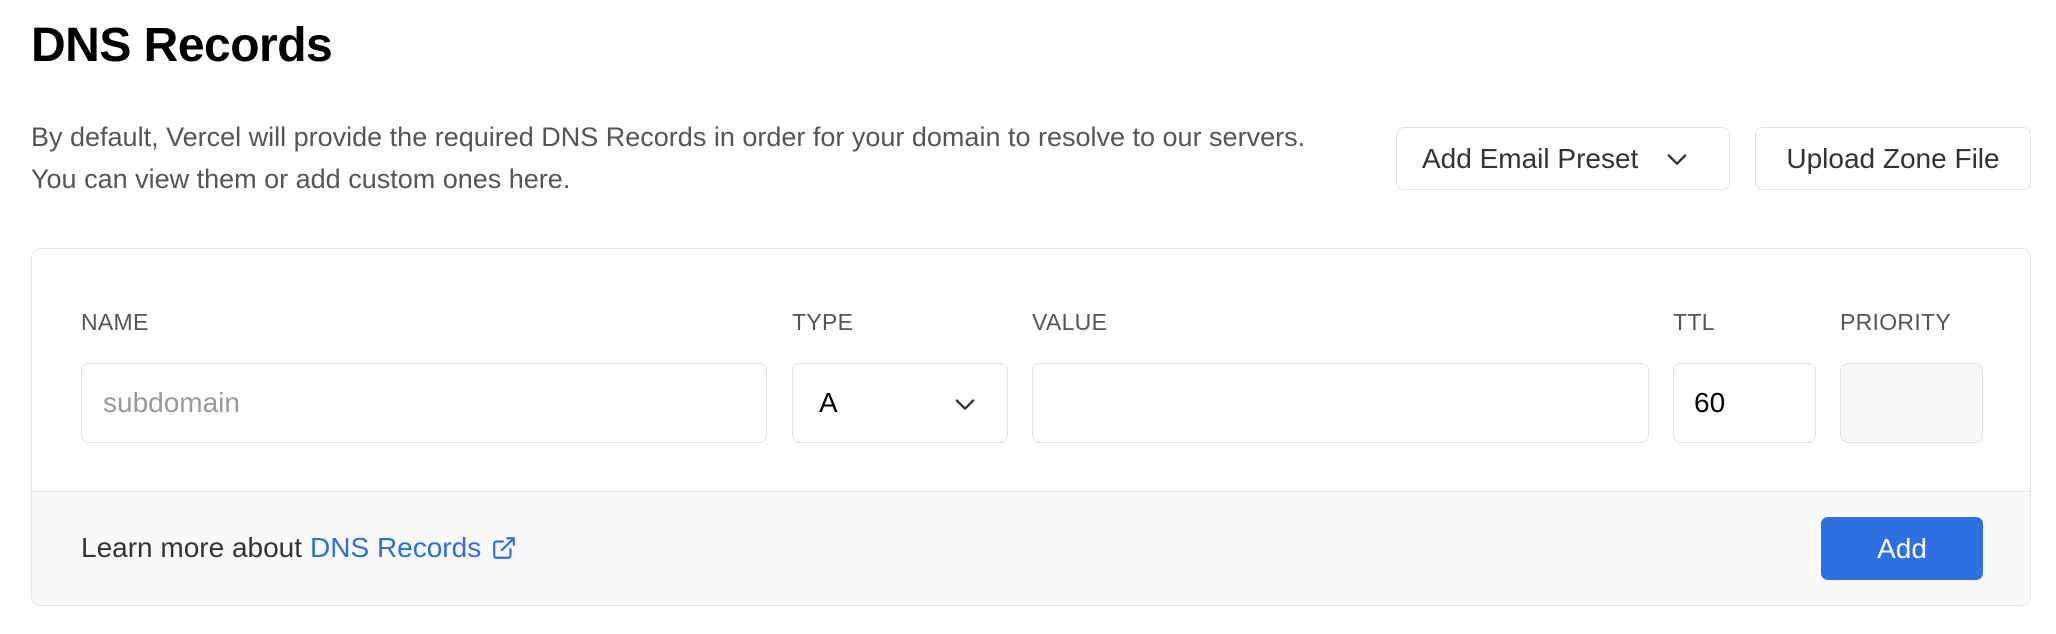  I want to click on dns-records-link: DNS Records, so click(395, 548).